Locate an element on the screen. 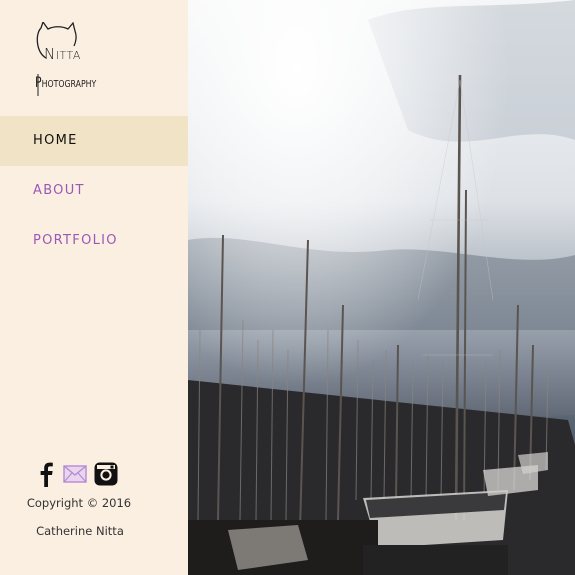  main-nav: HOME ABOUT PORTFOLIO is located at coordinates (94, 191).